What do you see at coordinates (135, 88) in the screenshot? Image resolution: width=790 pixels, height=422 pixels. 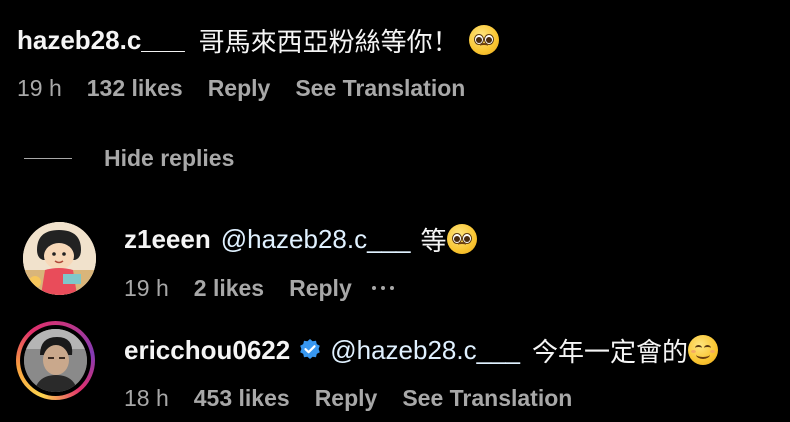 I see `comment-likes: 132 likes` at bounding box center [135, 88].